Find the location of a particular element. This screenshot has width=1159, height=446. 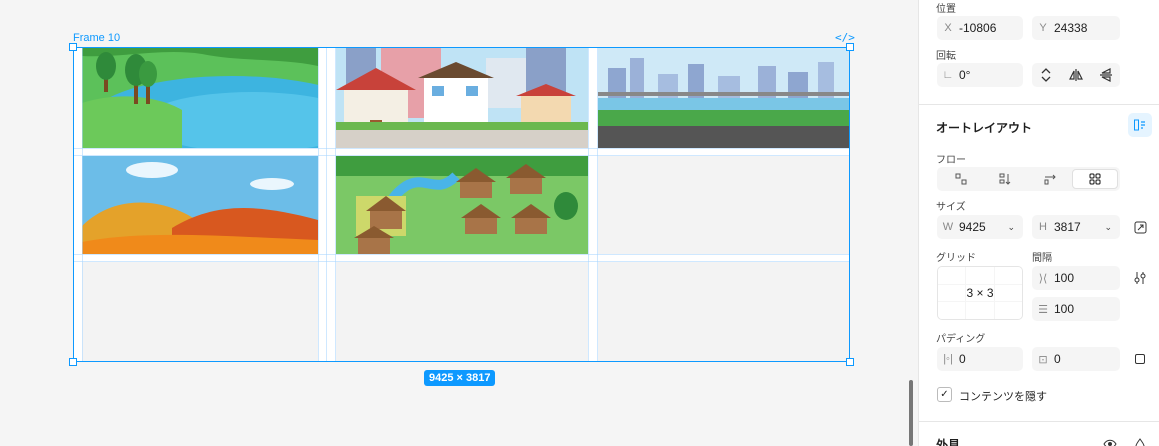

flow-grid-glyph is located at coordinates (1095, 179).